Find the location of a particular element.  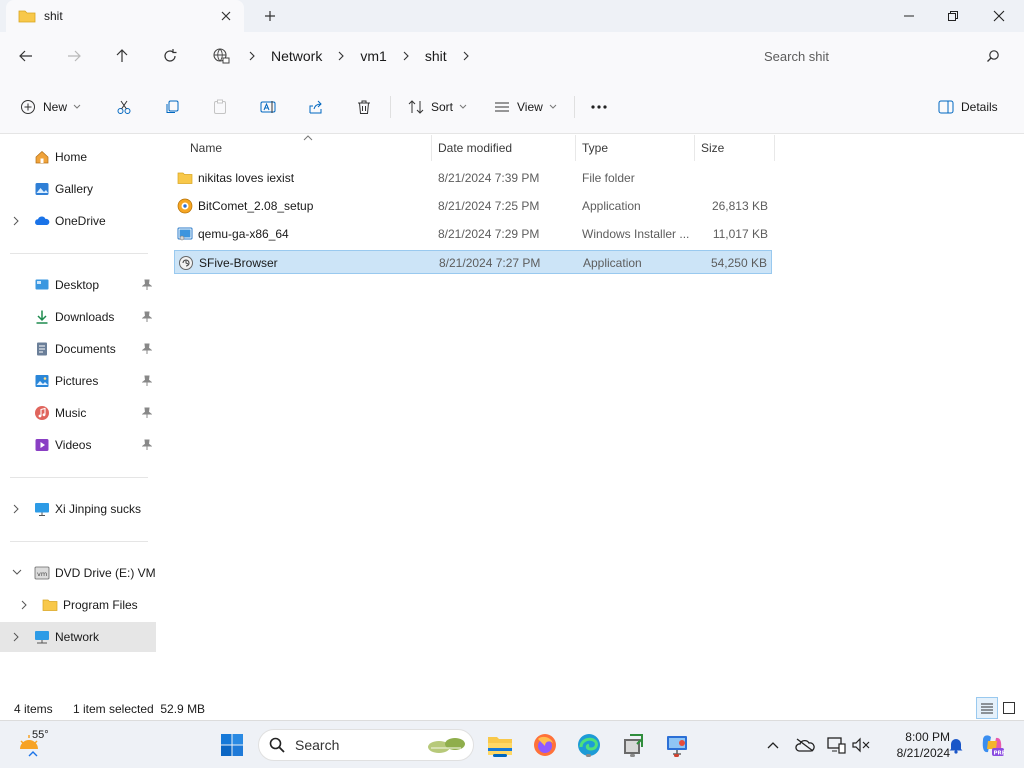

sidebar-item-dvd-drive: vm DVD Drive (E:) VMware Tools is located at coordinates (78, 573).